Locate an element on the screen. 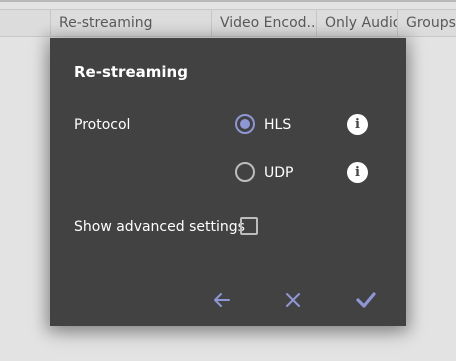 Image resolution: width=456 pixels, height=361 pixels. table-header-cell-blank is located at coordinates (25, 23).